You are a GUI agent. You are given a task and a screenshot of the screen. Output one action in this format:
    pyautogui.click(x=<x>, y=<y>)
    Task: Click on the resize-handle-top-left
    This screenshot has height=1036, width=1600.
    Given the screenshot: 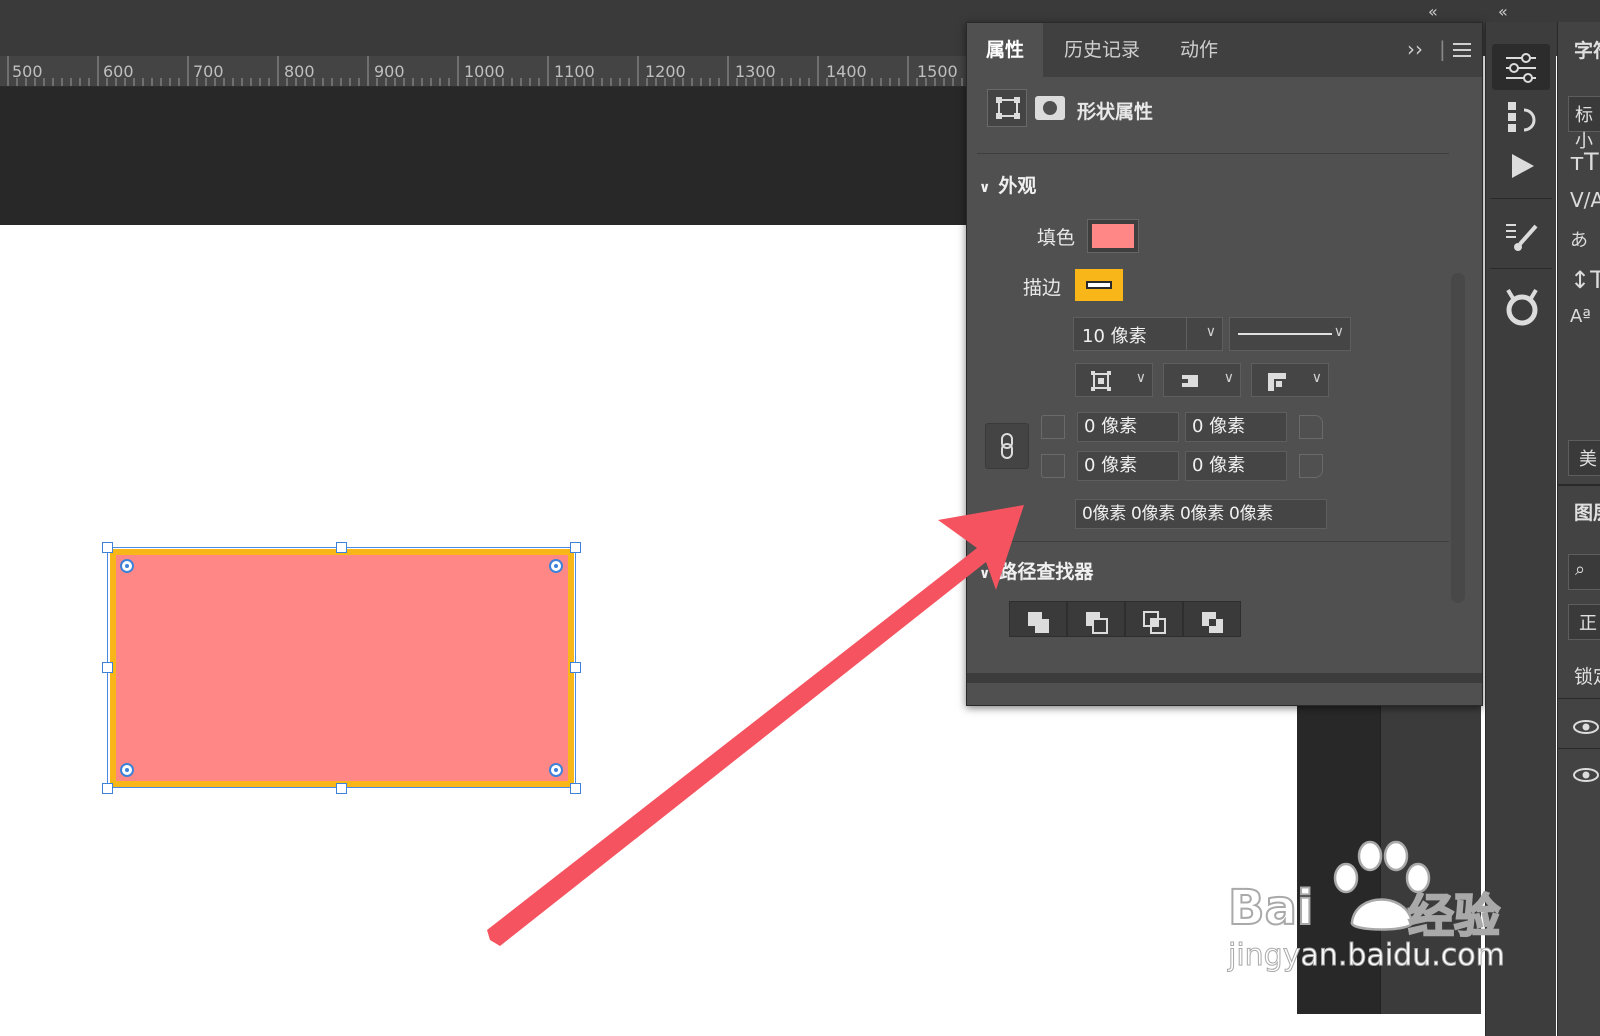 What is the action you would take?
    pyautogui.click(x=107, y=547)
    